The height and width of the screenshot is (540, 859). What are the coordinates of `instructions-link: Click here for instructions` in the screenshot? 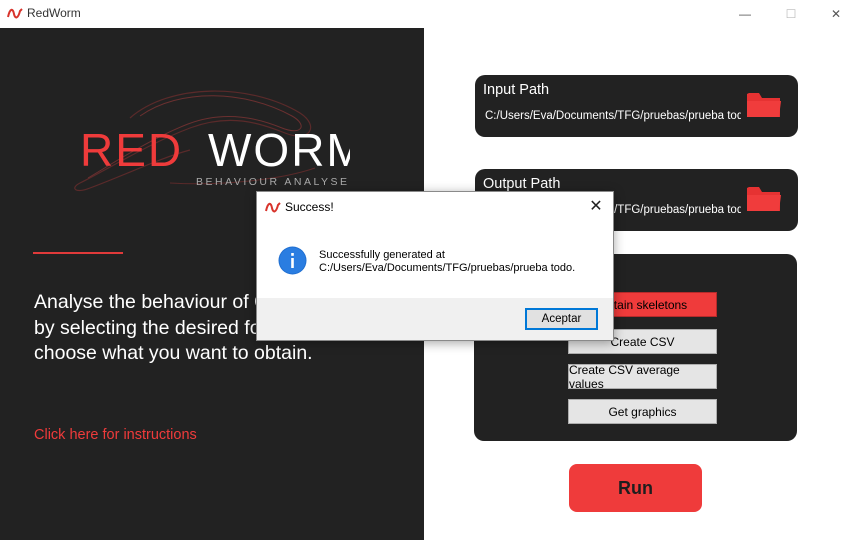 It's located at (115, 435).